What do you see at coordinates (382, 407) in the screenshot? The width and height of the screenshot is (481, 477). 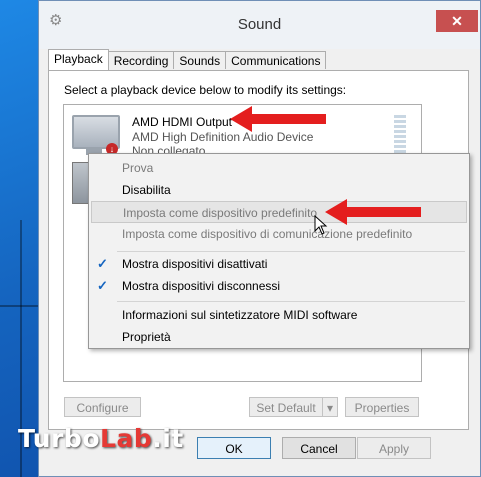 I see `properties-button: Properties` at bounding box center [382, 407].